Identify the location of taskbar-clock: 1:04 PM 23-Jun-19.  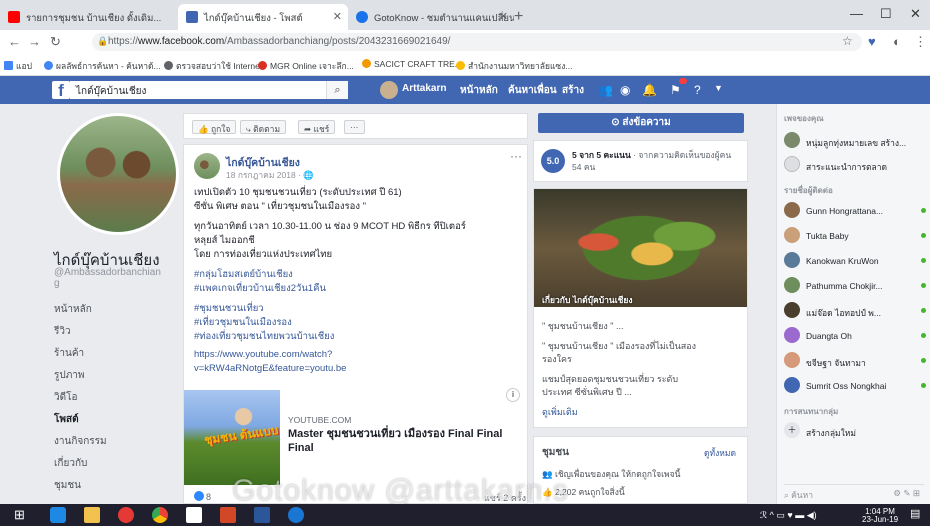
(880, 516).